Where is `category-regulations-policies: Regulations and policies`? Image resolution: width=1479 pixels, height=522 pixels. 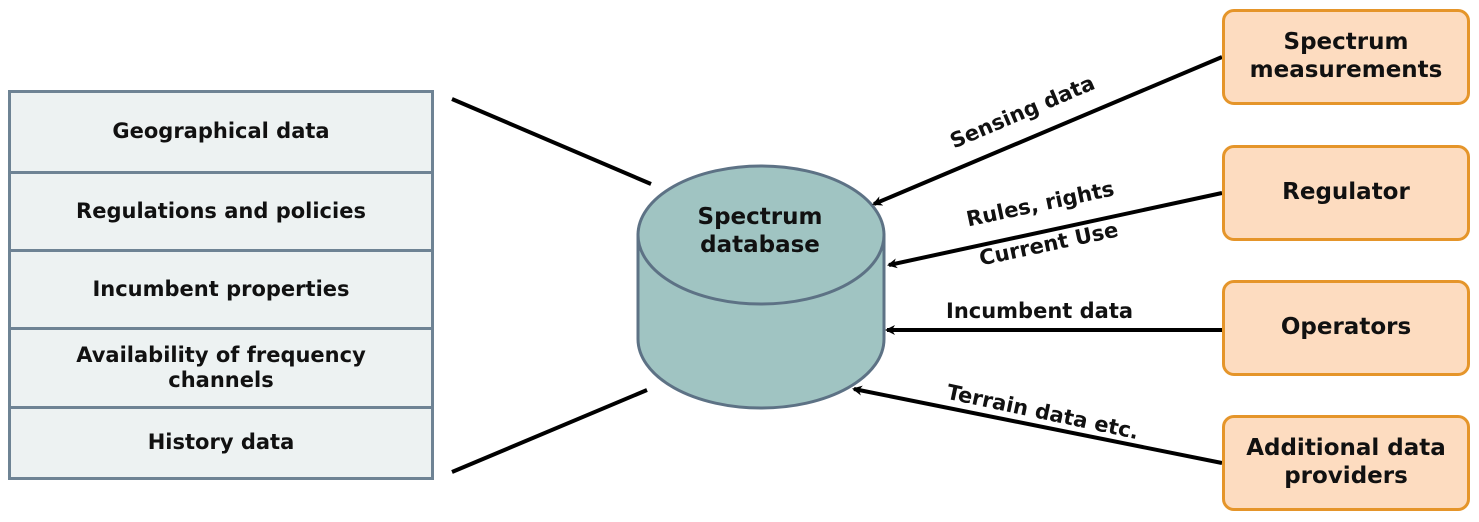
category-regulations-policies: Regulations and policies is located at coordinates (221, 210).